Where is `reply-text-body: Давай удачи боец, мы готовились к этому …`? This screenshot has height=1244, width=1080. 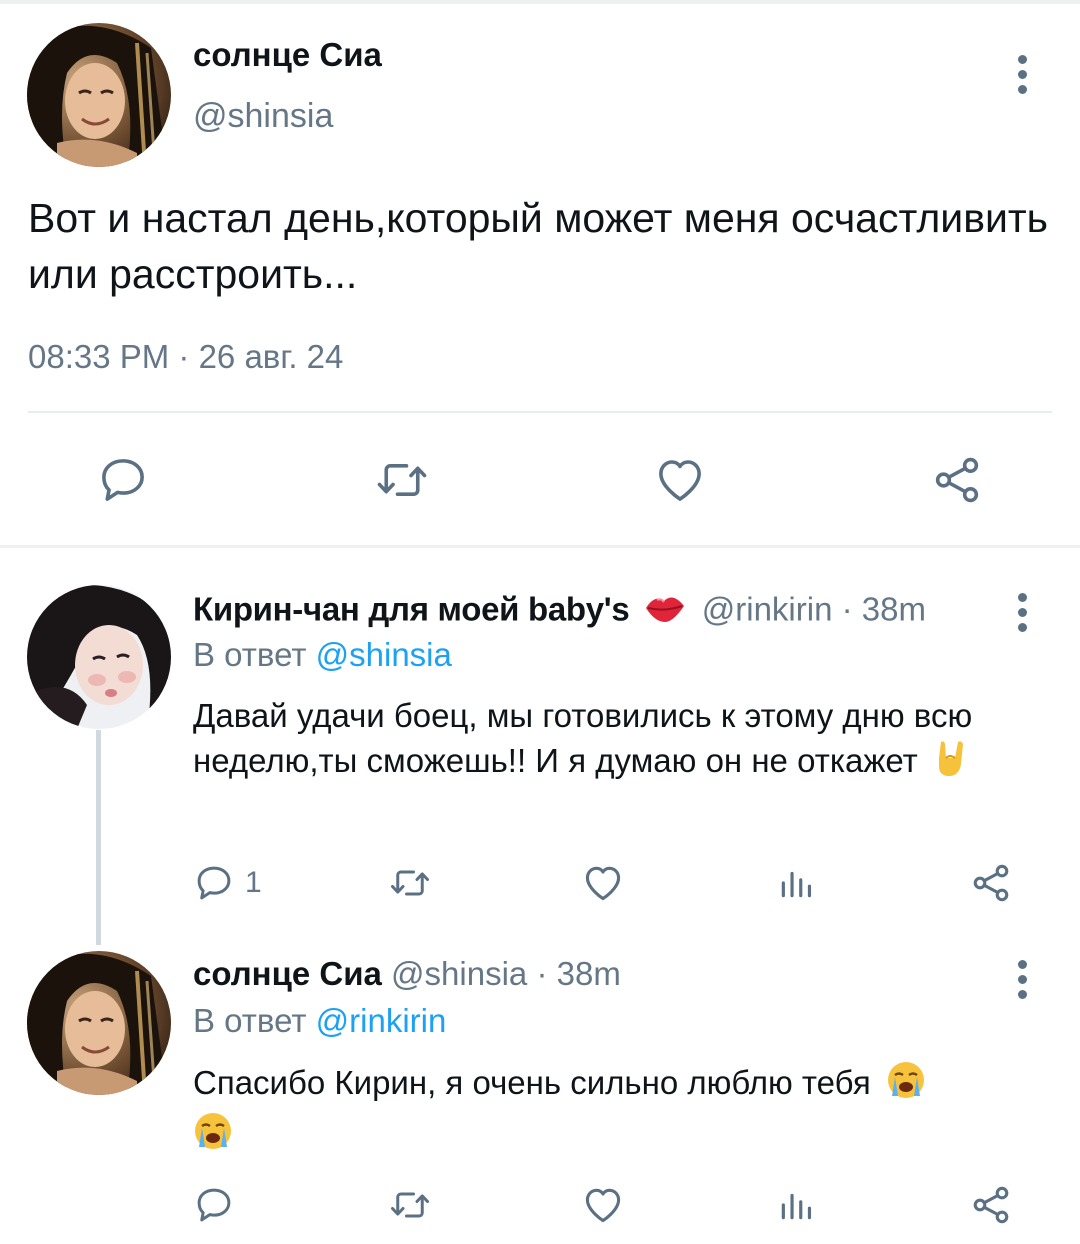
reply-text-body: Давай удачи боец, мы готовились к этому … is located at coordinates (583, 738).